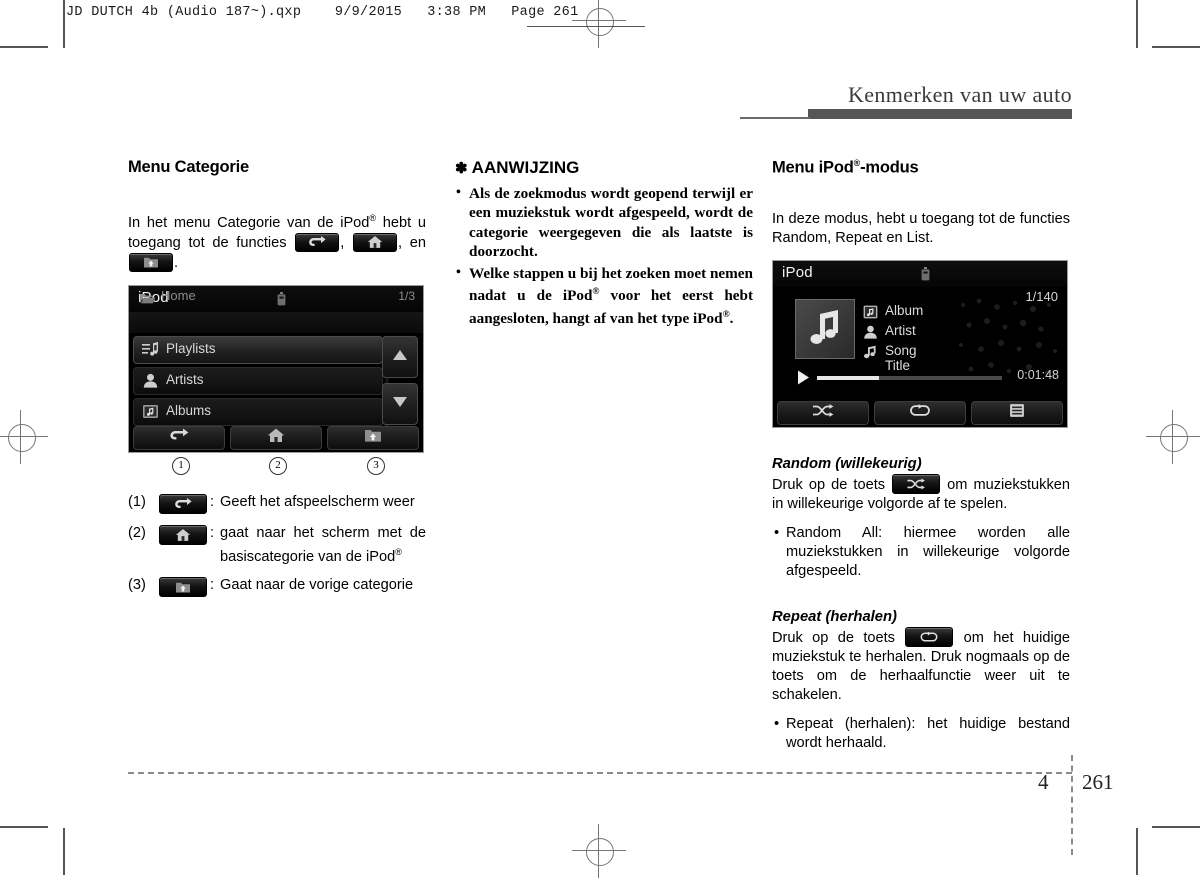 The width and height of the screenshot is (1200, 878). I want to click on album-art, so click(825, 328).